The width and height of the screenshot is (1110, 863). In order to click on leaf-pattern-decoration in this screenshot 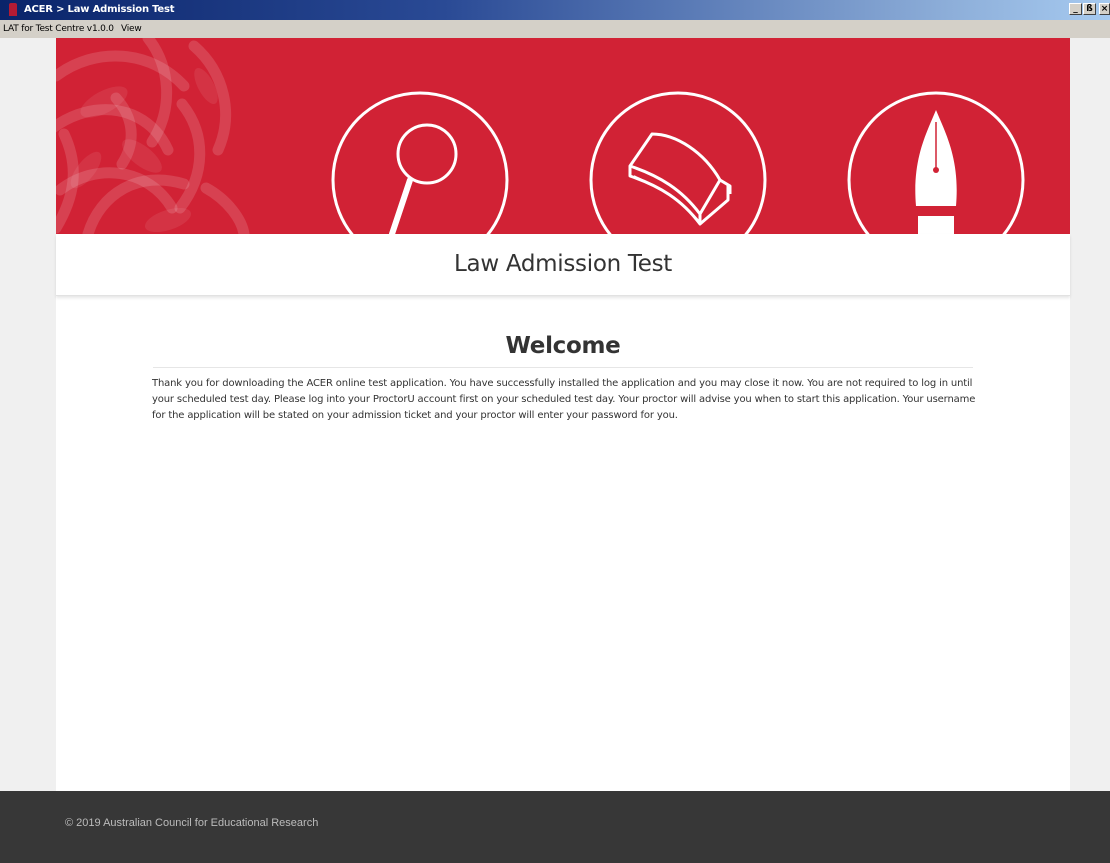, I will do `click(153, 136)`.